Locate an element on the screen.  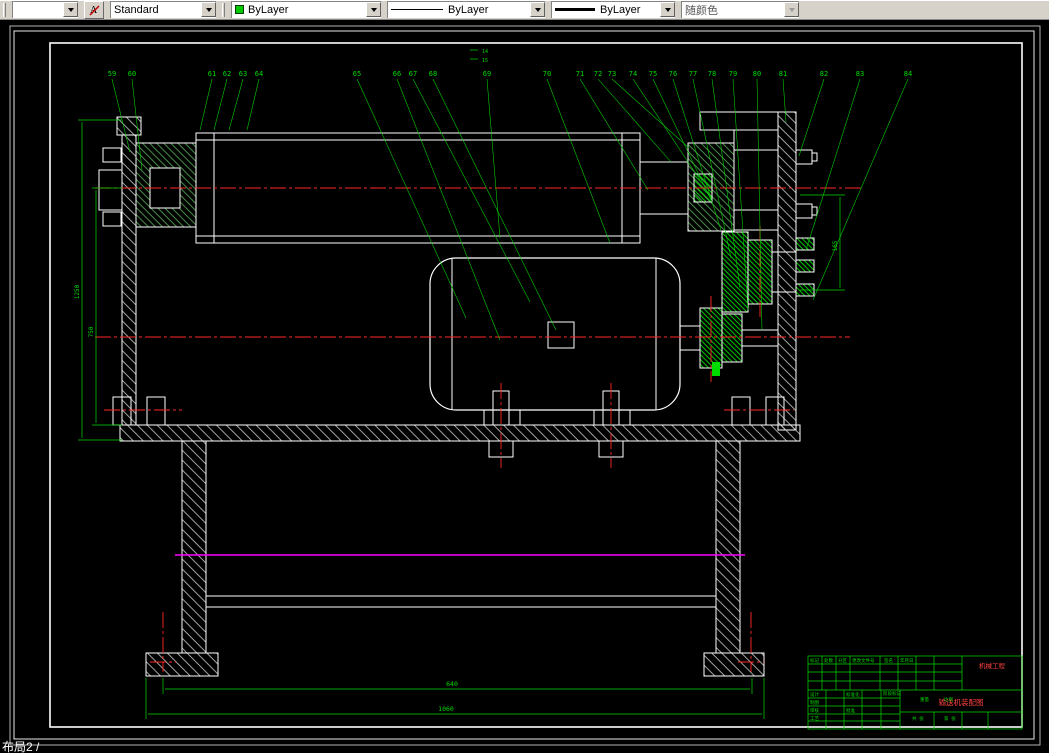
svg-text: 标记 is located at coordinates (814, 660).